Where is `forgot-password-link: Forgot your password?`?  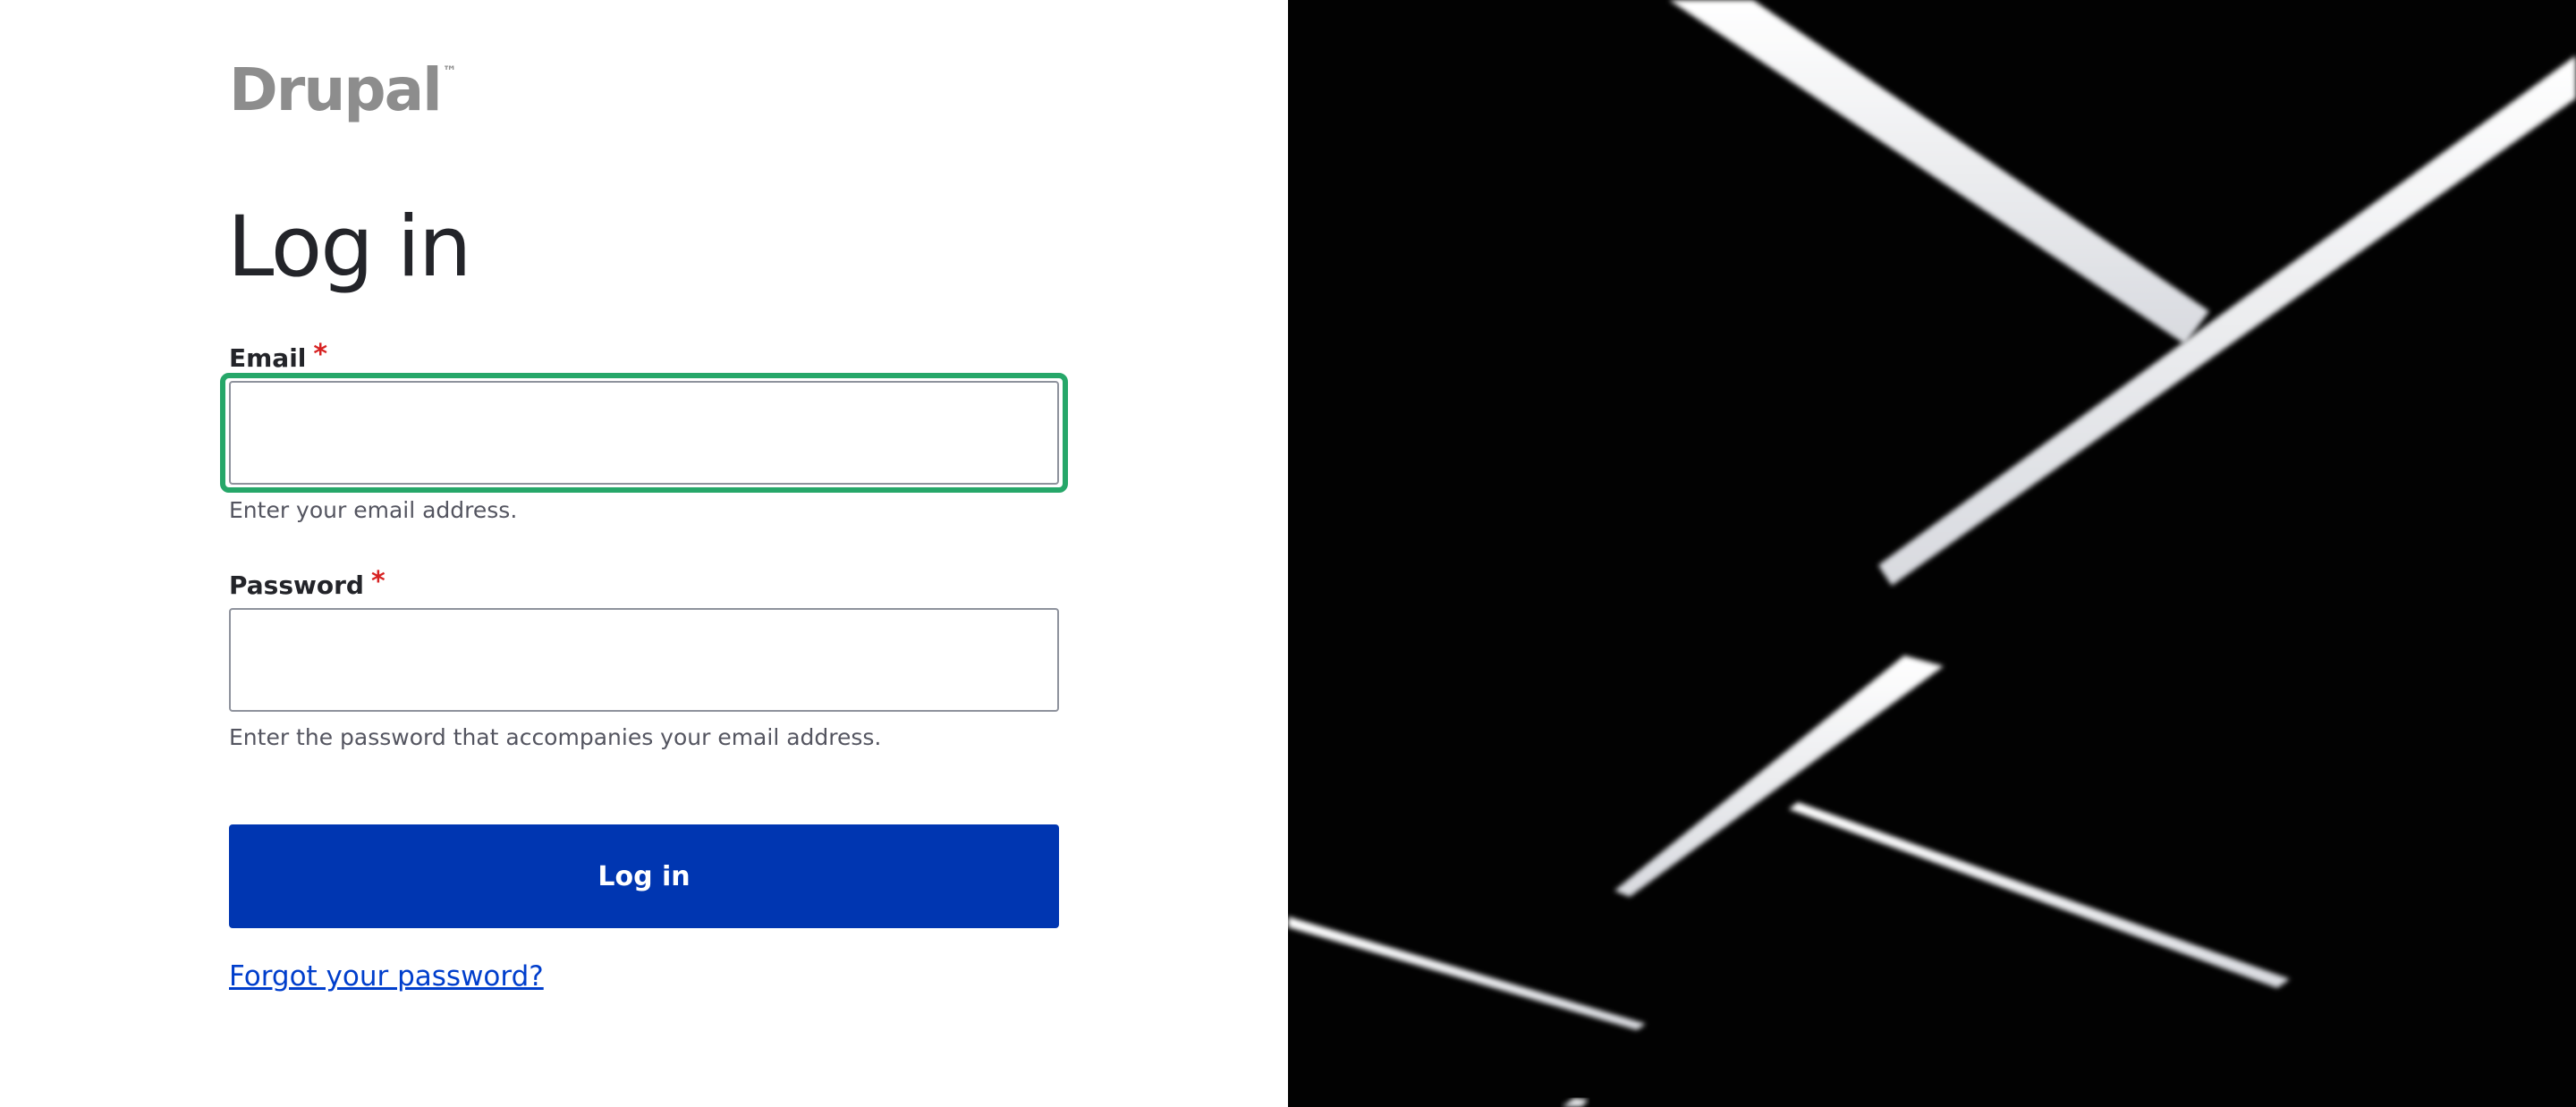 forgot-password-link: Forgot your password? is located at coordinates (386, 976).